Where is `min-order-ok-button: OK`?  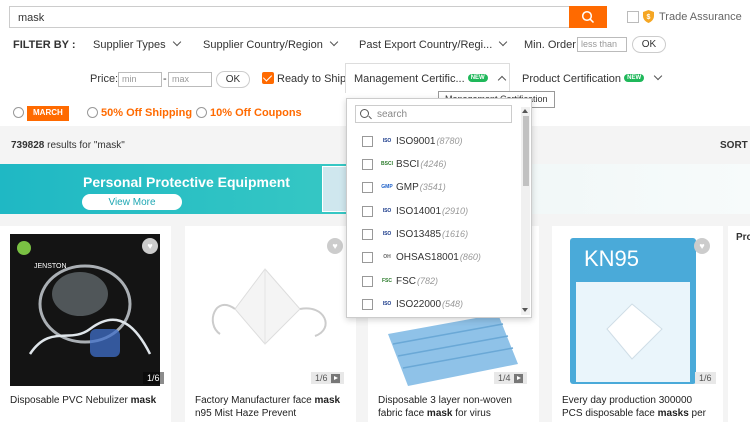 min-order-ok-button: OK is located at coordinates (649, 44).